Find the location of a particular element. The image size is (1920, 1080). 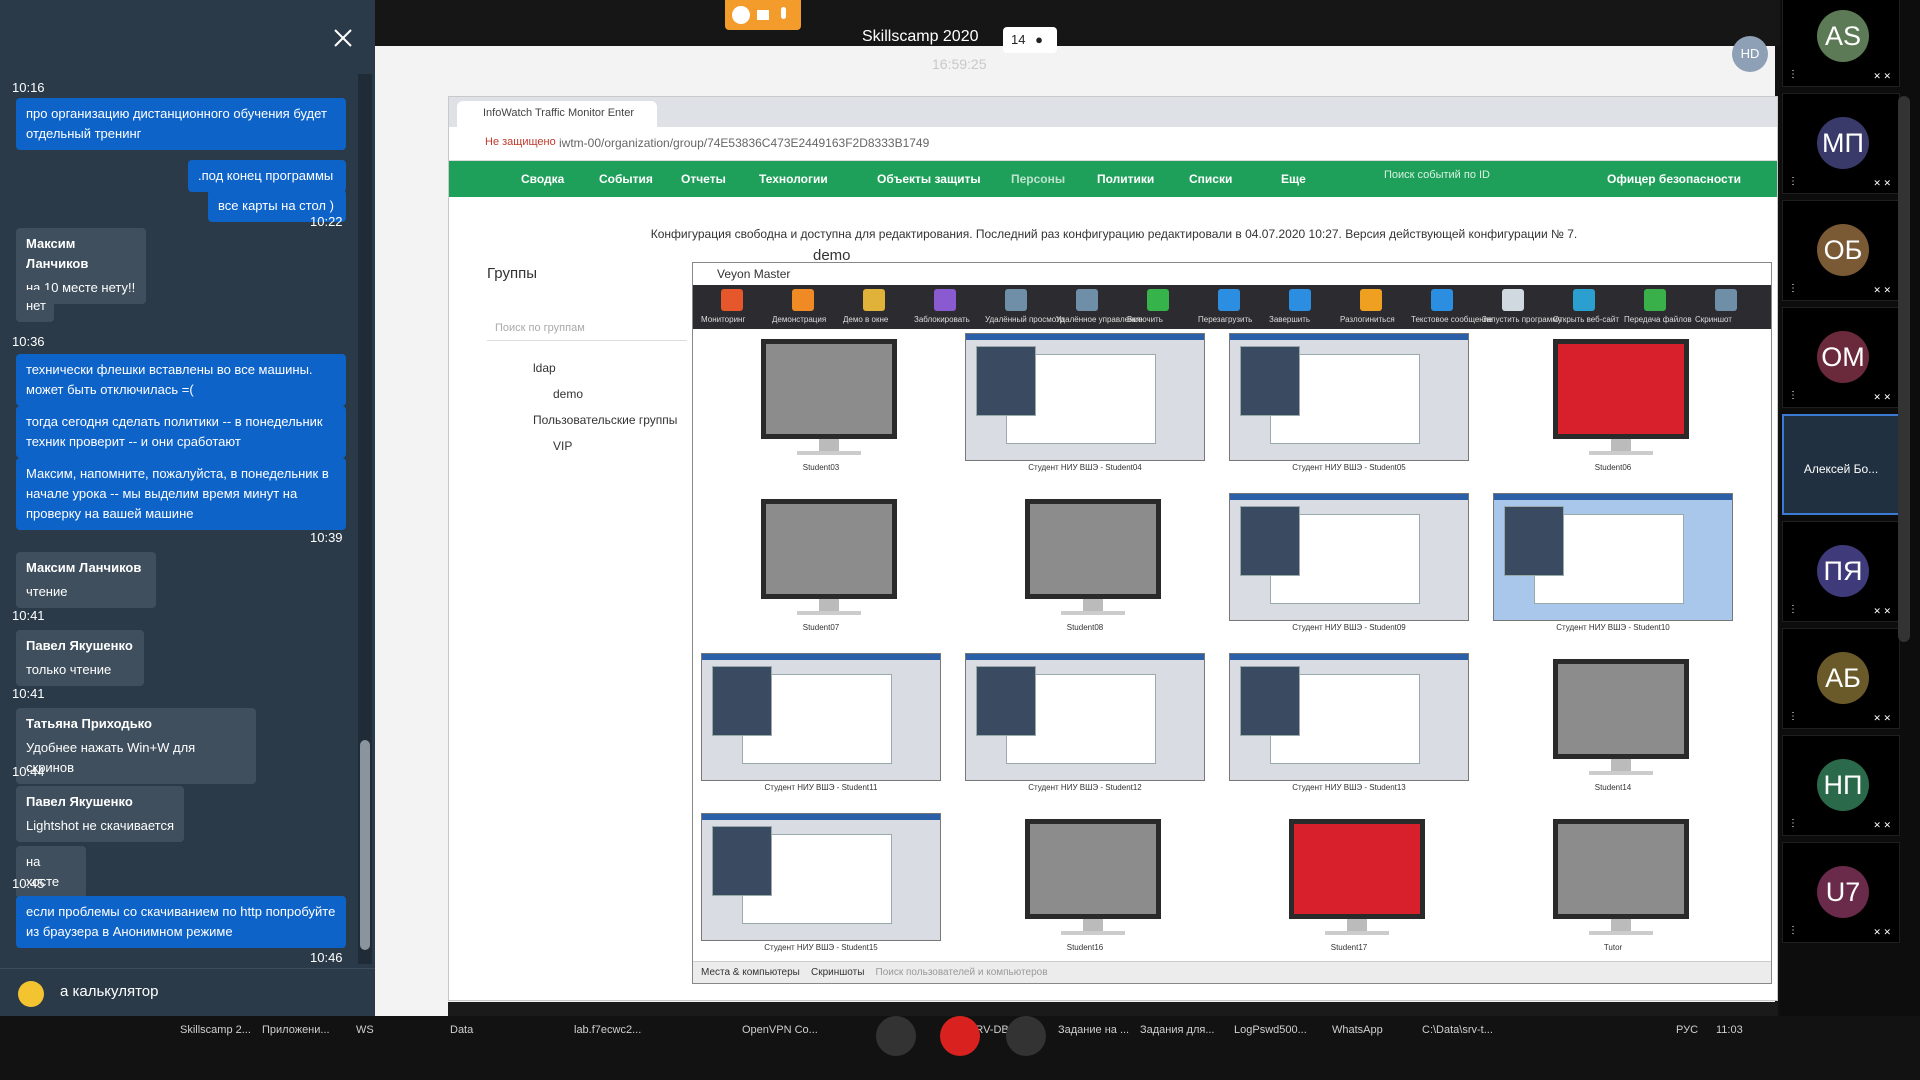

computer-tile: Студент НИУ ВШЭ - Student11 is located at coordinates (821, 728).